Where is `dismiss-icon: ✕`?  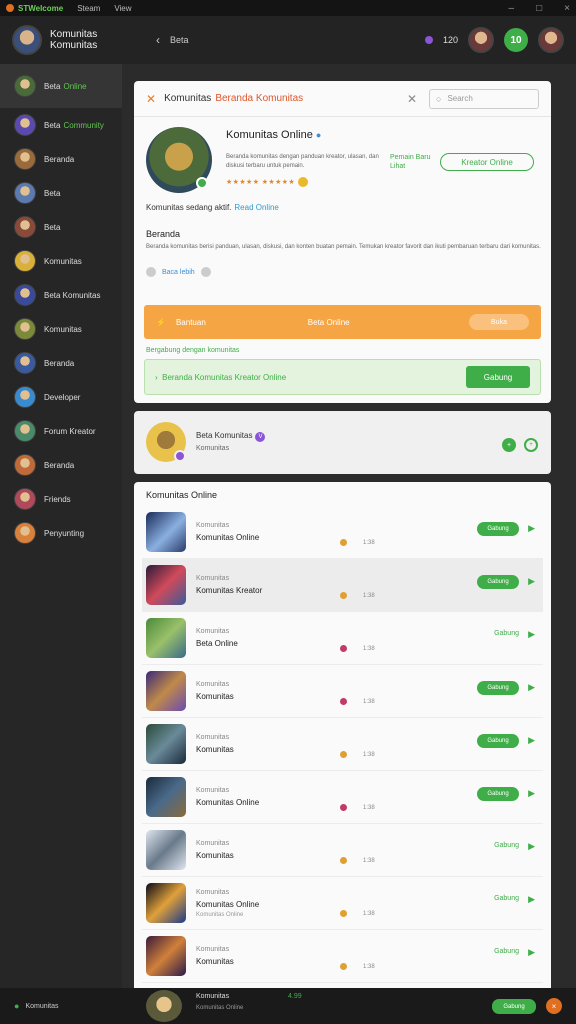 dismiss-icon: ✕ is located at coordinates (412, 99).